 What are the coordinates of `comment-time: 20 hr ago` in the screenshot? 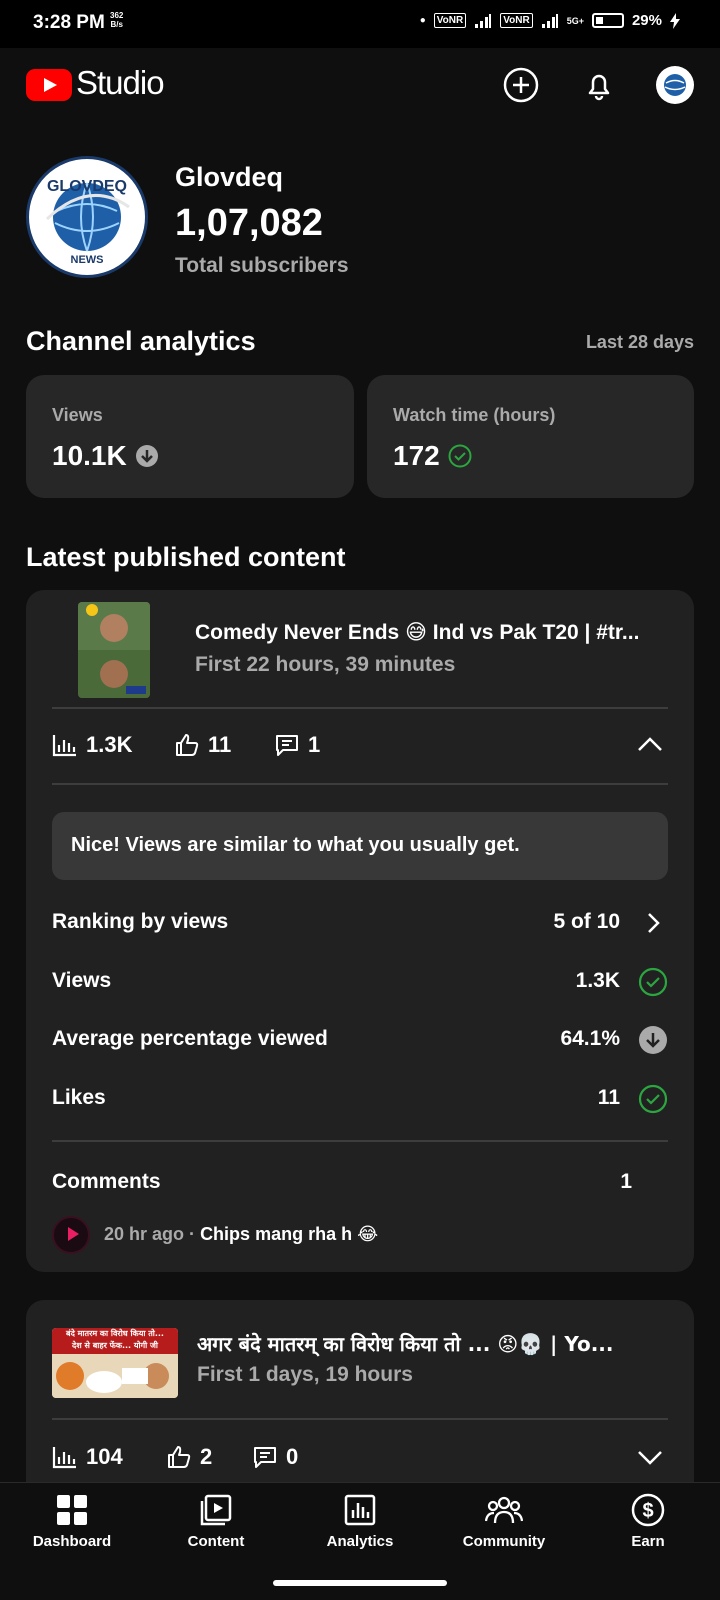 It's located at (144, 1234).